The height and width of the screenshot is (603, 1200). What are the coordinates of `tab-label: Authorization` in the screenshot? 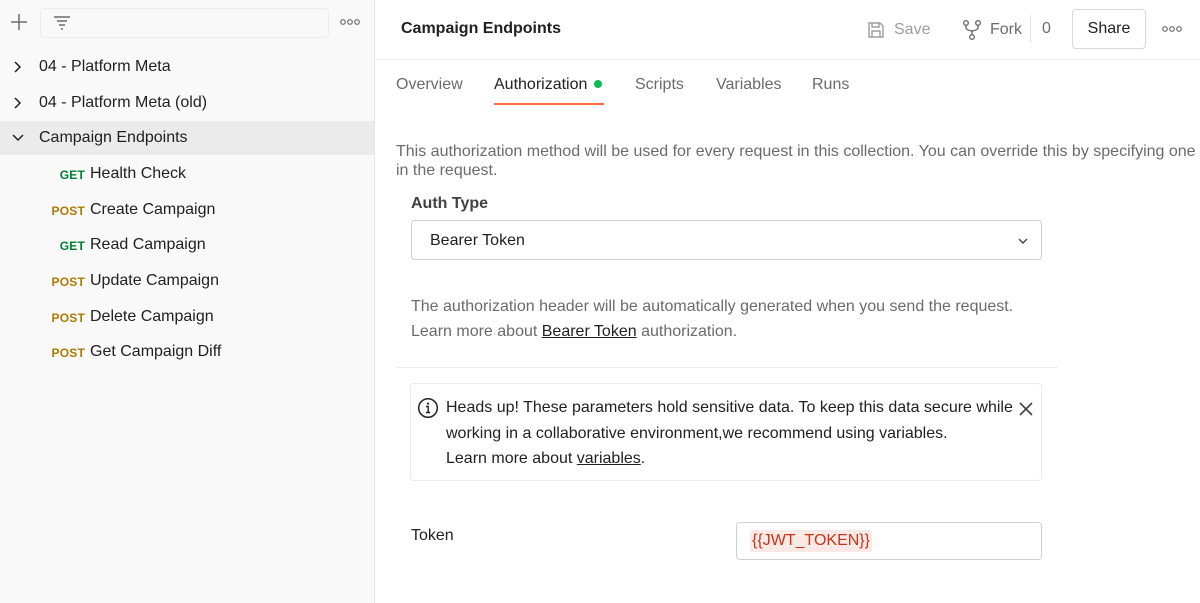 It's located at (541, 84).